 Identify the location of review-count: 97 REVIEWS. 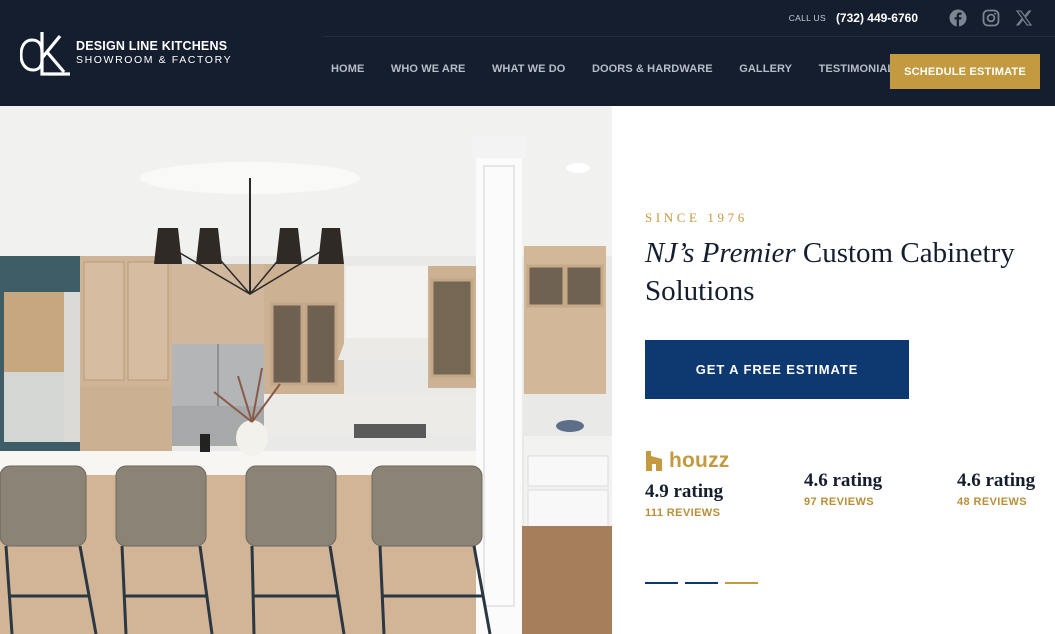
(843, 502).